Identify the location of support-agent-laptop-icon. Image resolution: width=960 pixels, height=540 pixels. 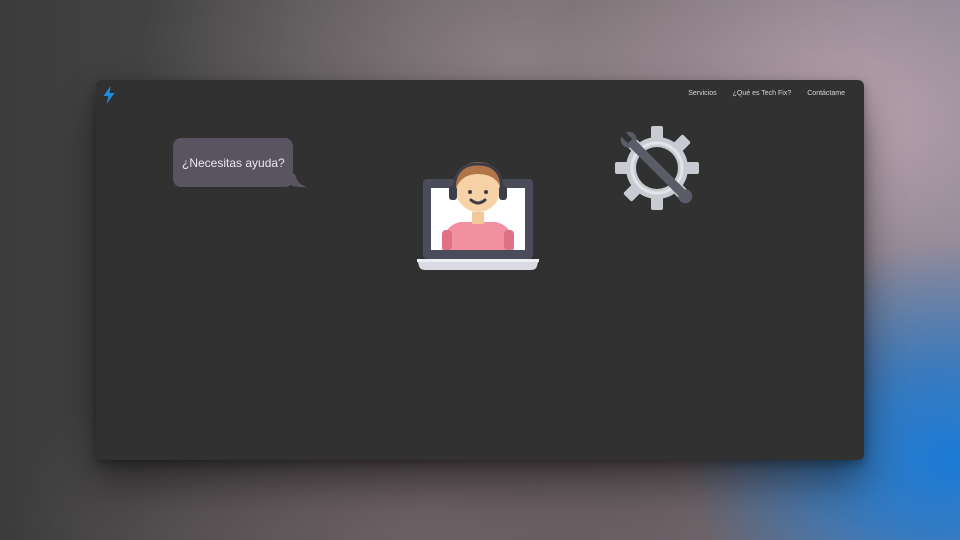
(478, 216).